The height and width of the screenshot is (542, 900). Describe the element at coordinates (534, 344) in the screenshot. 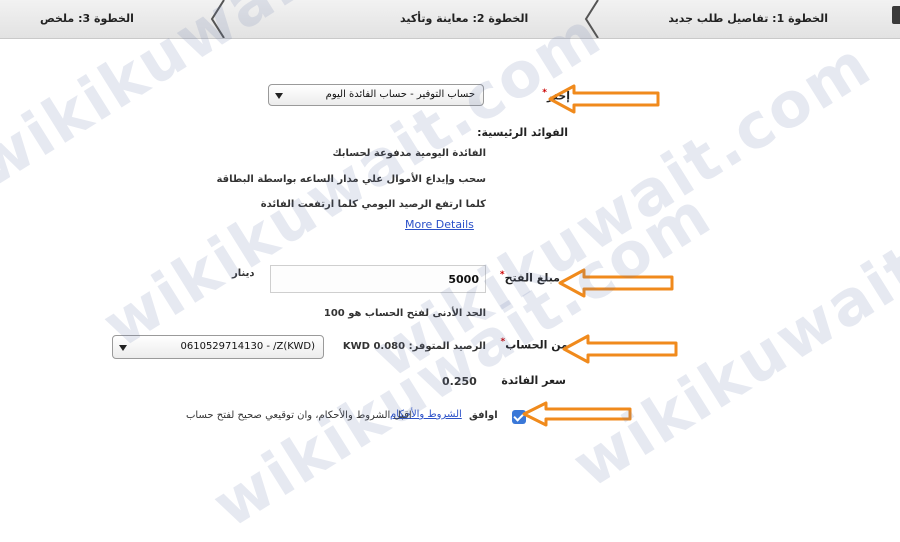

I see `from-account-label: من الحساب*` at that location.